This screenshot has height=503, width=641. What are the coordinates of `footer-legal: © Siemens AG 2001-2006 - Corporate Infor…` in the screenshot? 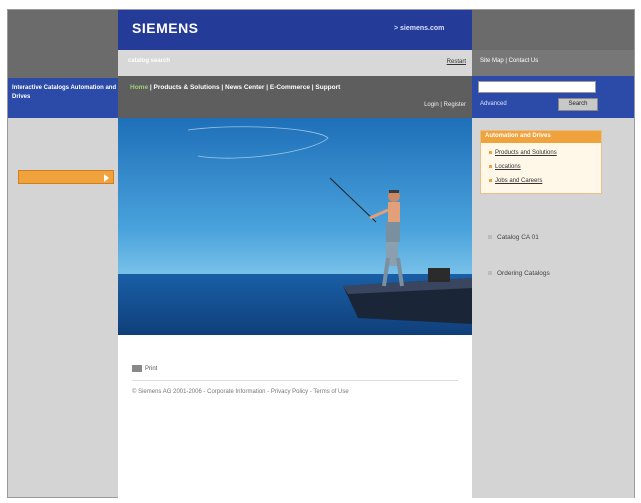 It's located at (240, 392).